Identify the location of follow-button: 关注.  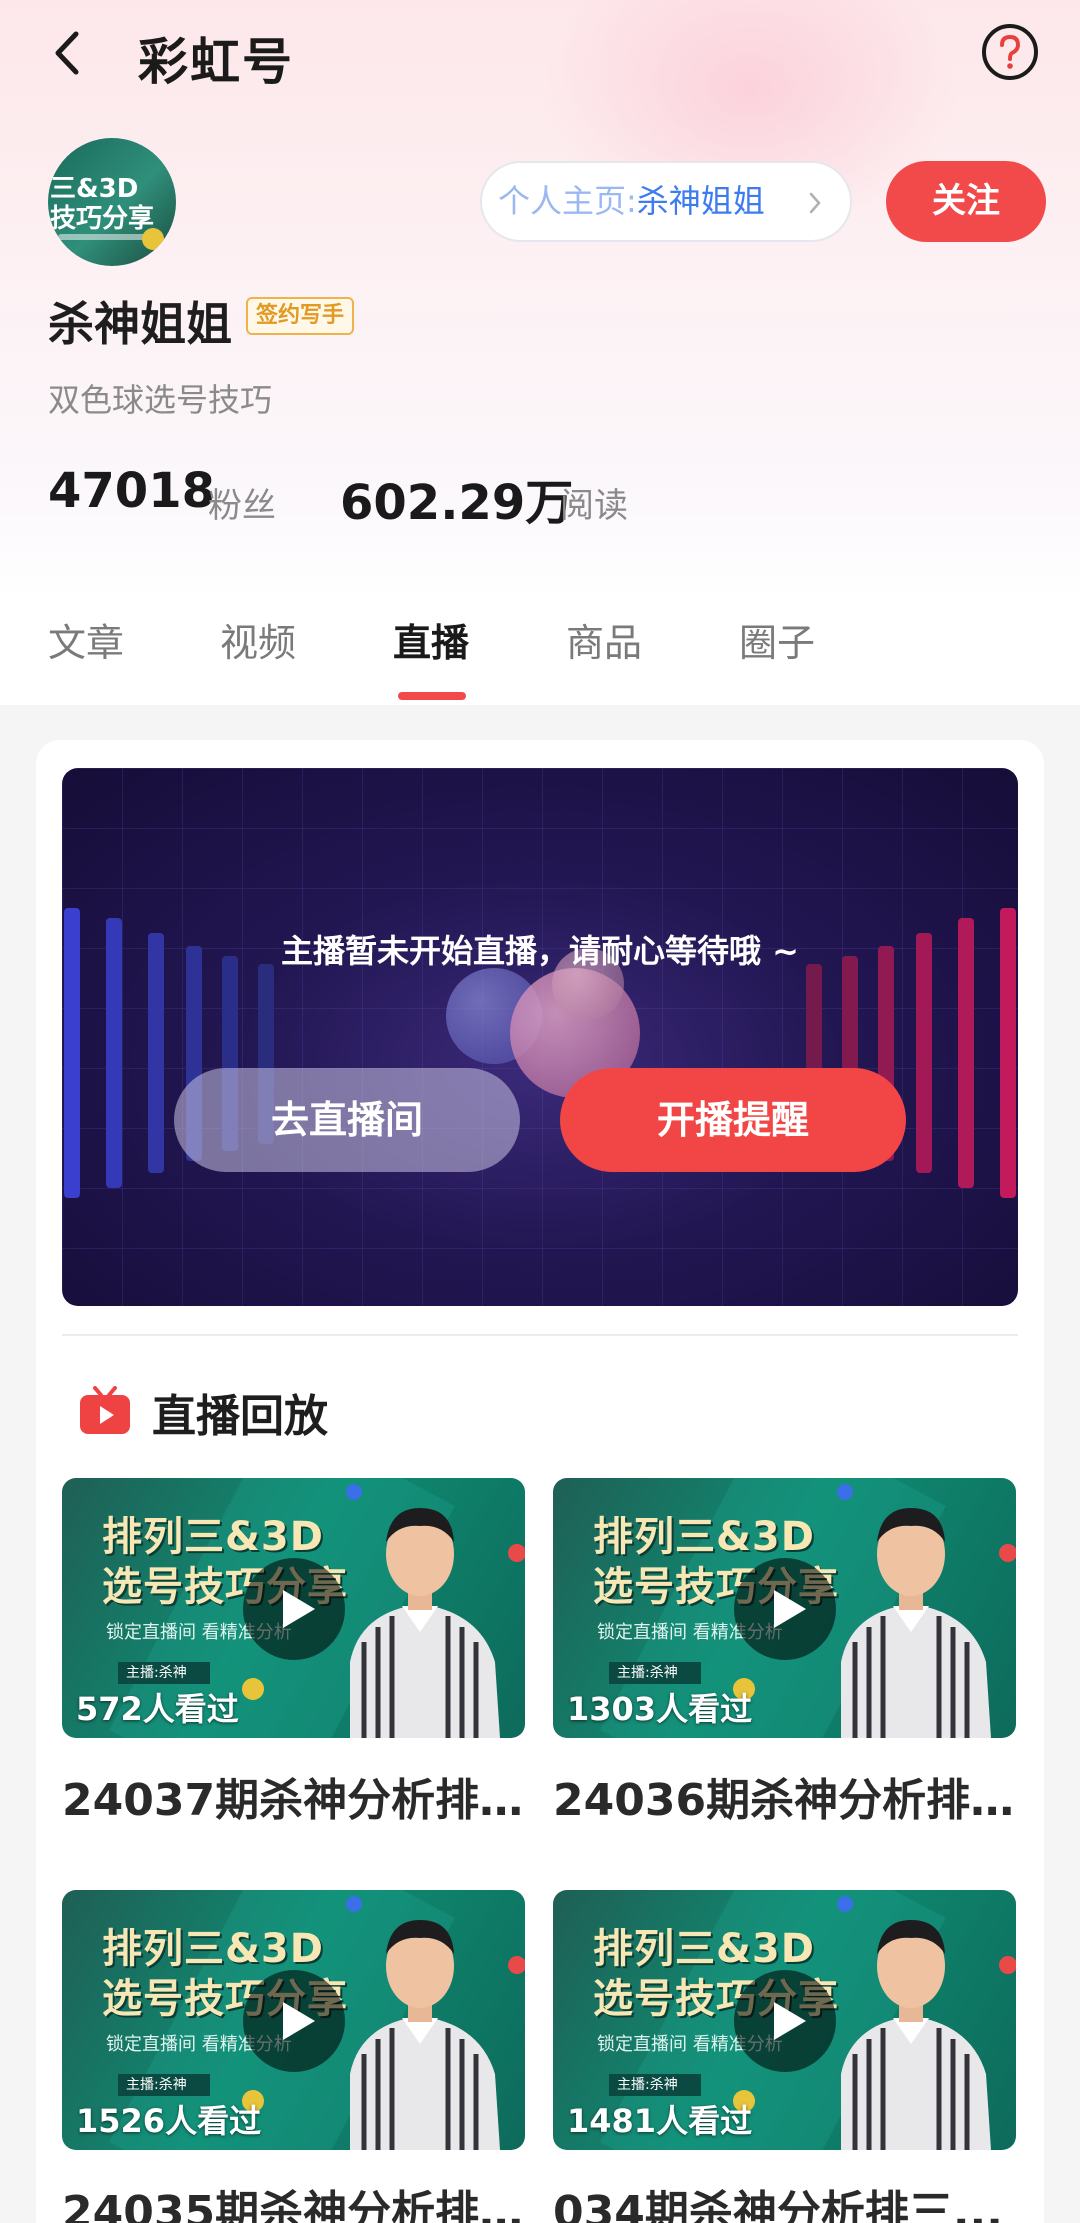
(966, 201).